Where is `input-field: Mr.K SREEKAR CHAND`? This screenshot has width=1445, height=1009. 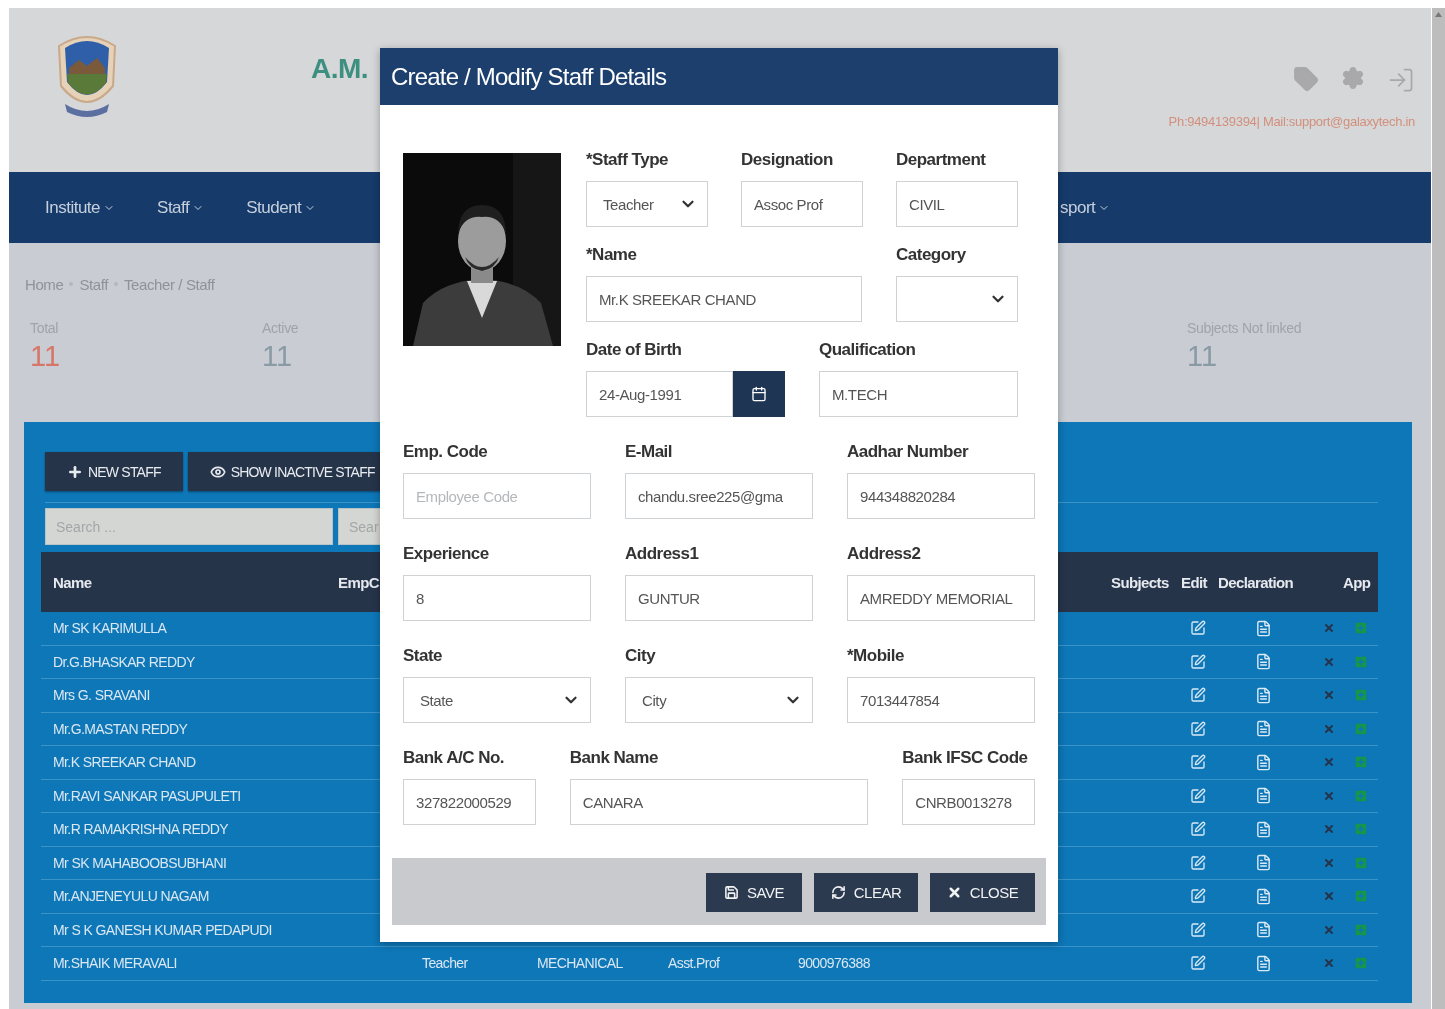 input-field: Mr.K SREEKAR CHAND is located at coordinates (724, 299).